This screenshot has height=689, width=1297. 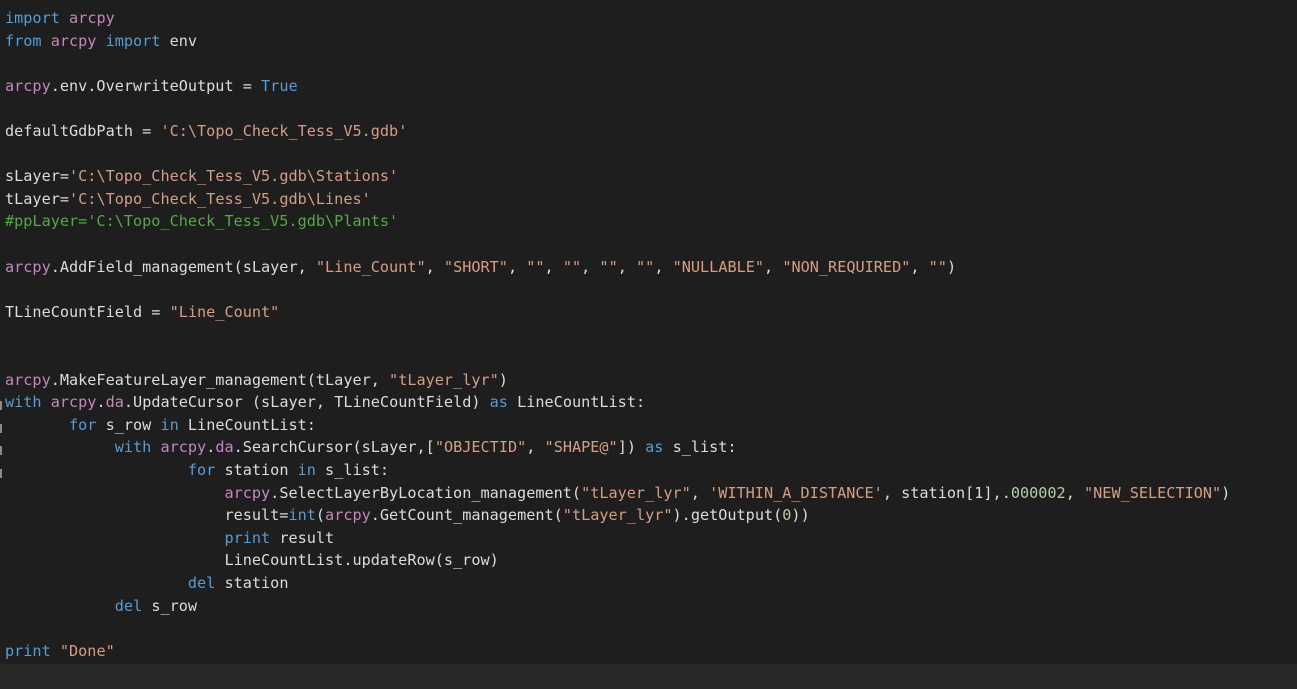 I want to click on code-token: for, so click(x=201, y=470).